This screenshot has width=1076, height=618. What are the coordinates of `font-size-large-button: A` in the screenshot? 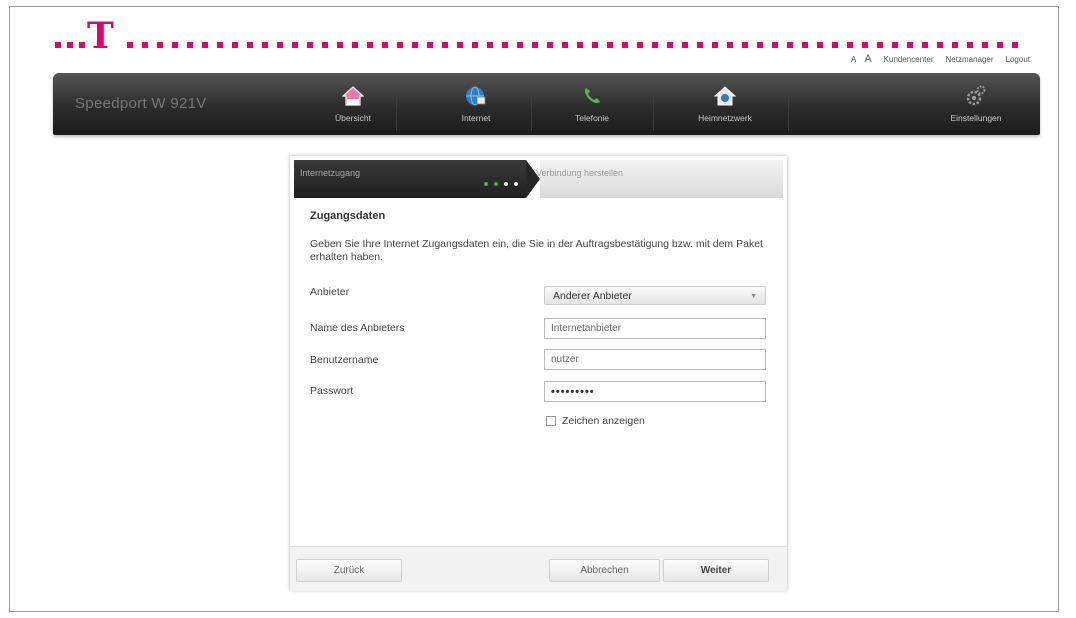 It's located at (867, 59).